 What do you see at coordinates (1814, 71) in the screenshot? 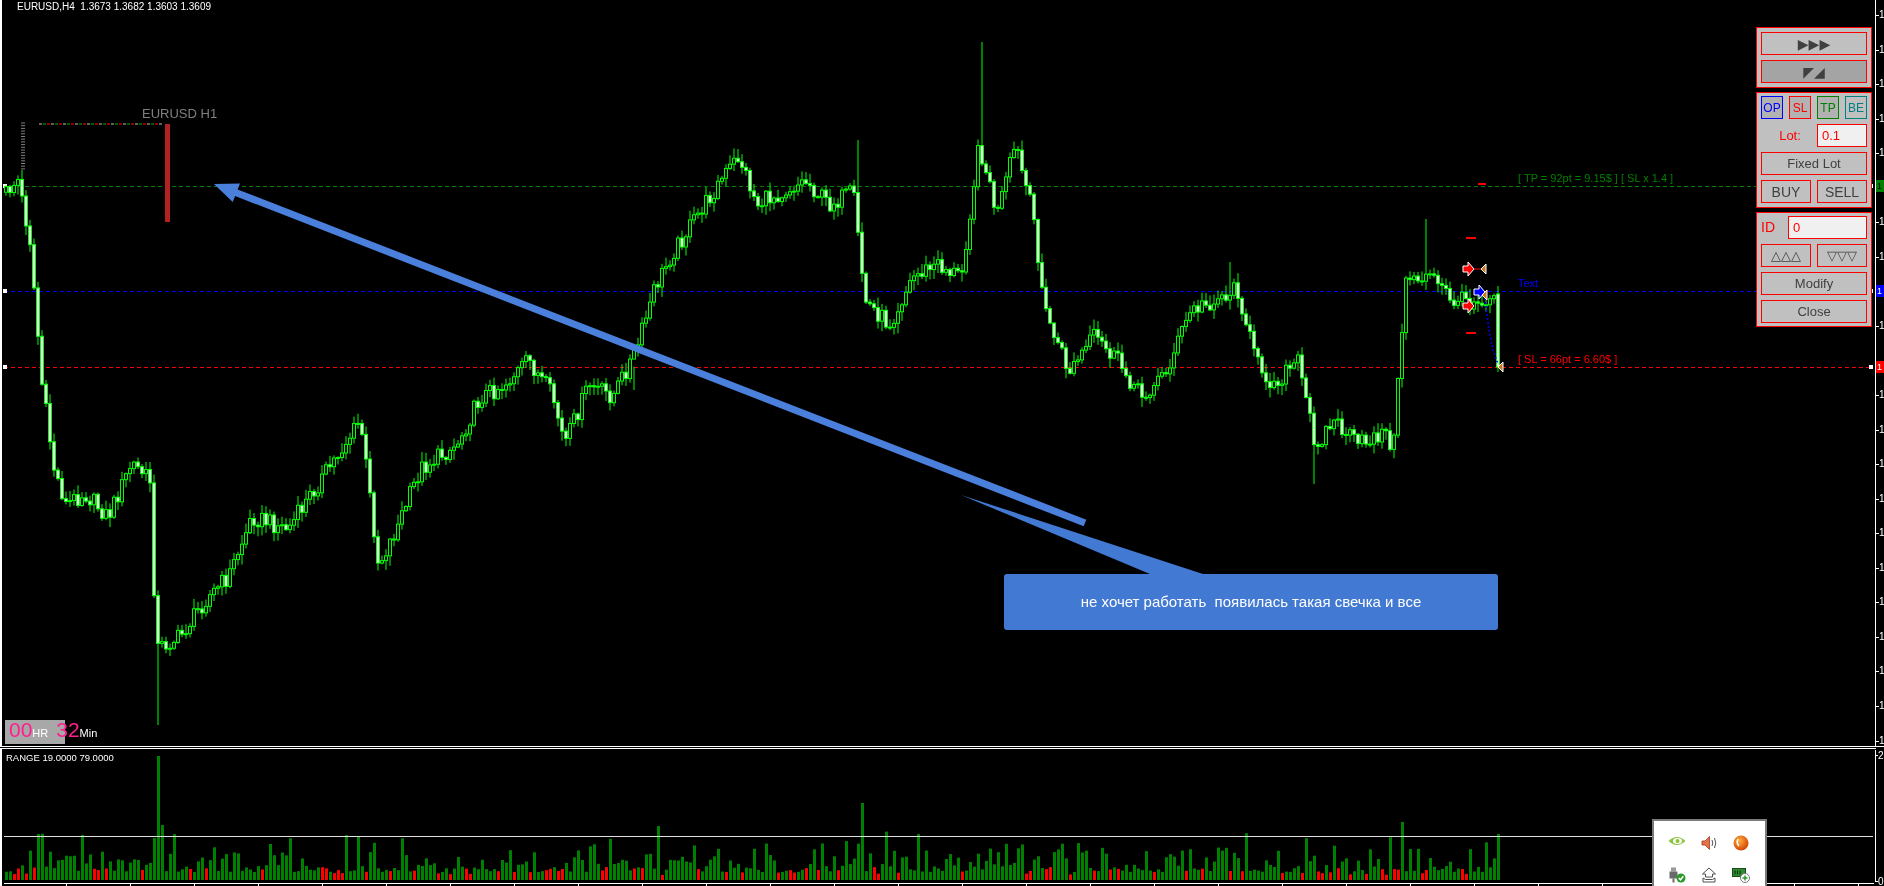
I see `corner-triangles-button: ◤◢` at bounding box center [1814, 71].